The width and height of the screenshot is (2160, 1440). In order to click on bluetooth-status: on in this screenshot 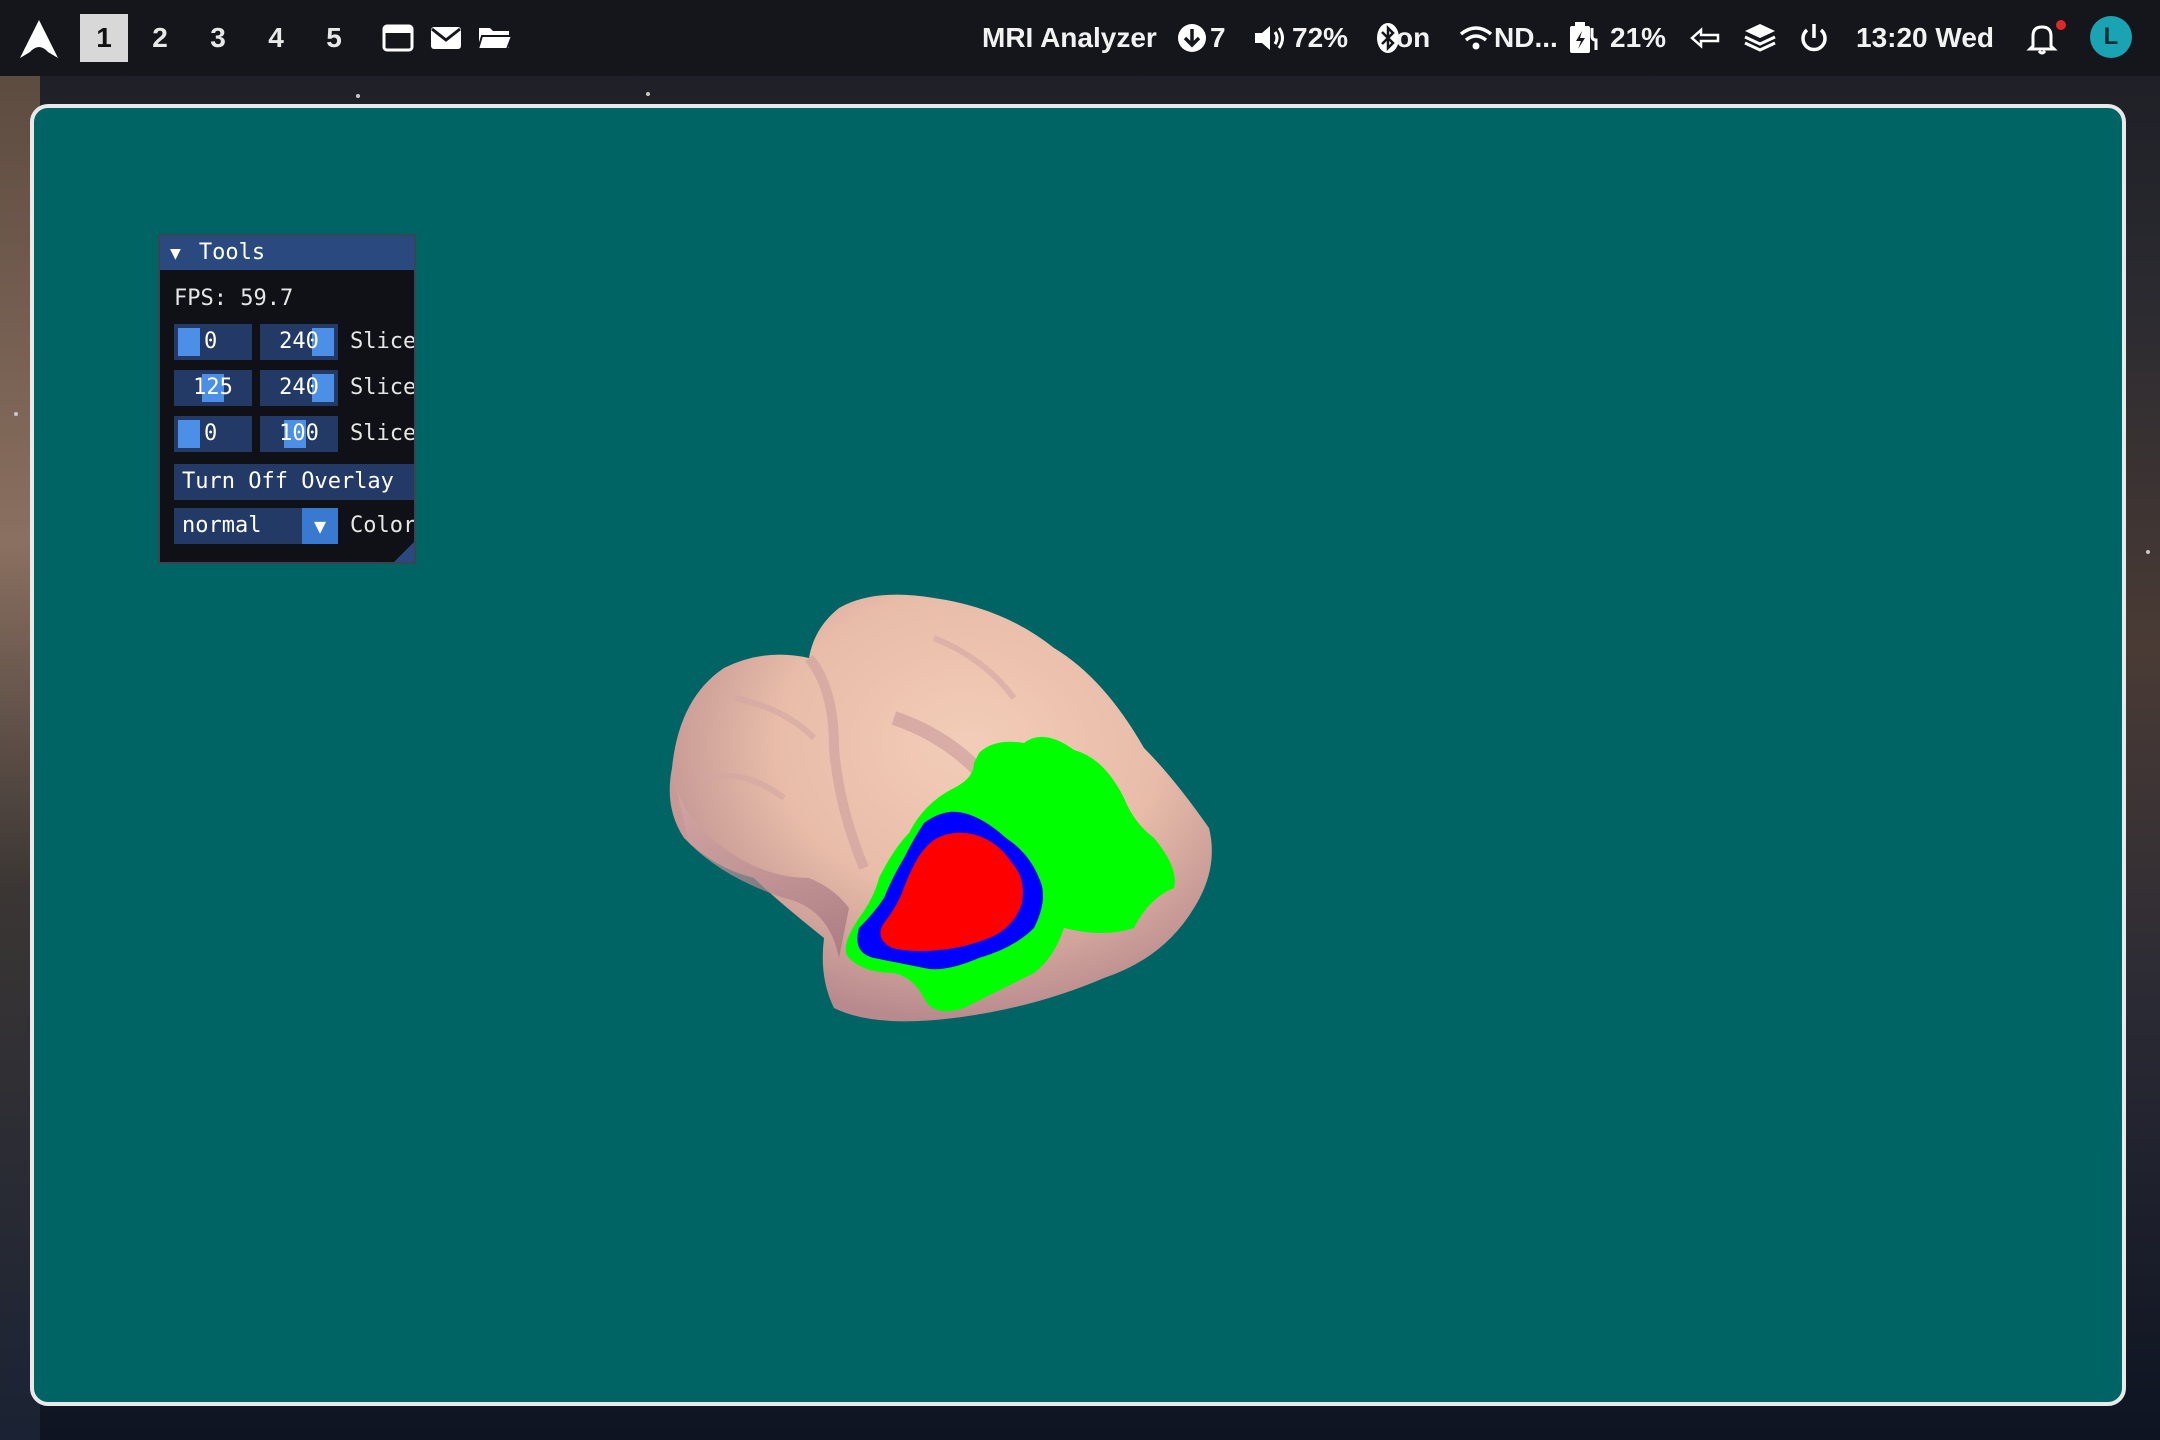, I will do `click(1413, 37)`.